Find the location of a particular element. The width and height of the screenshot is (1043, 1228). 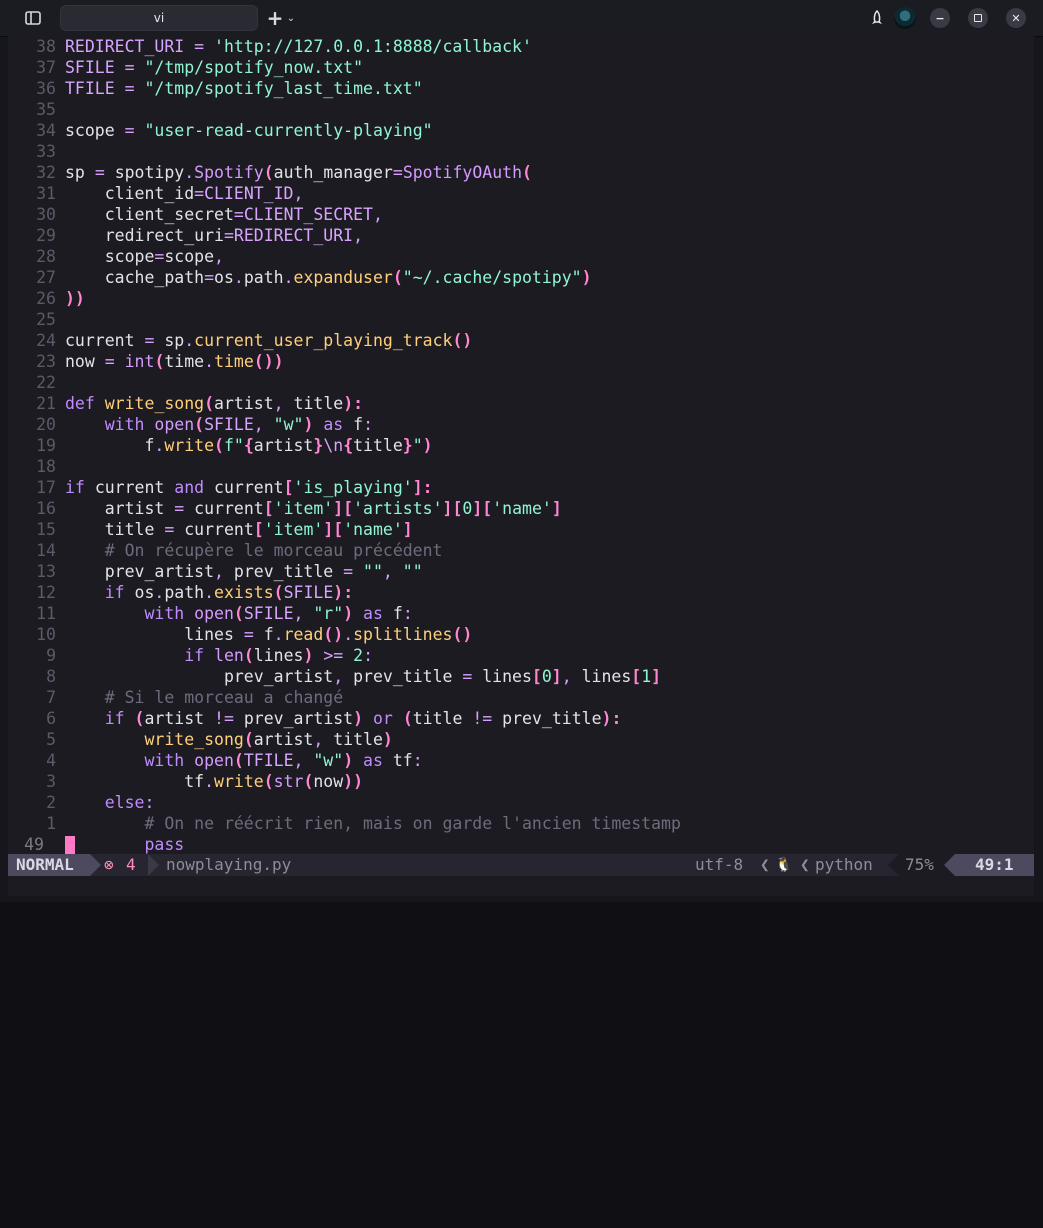

code-token: open is located at coordinates (214, 760).